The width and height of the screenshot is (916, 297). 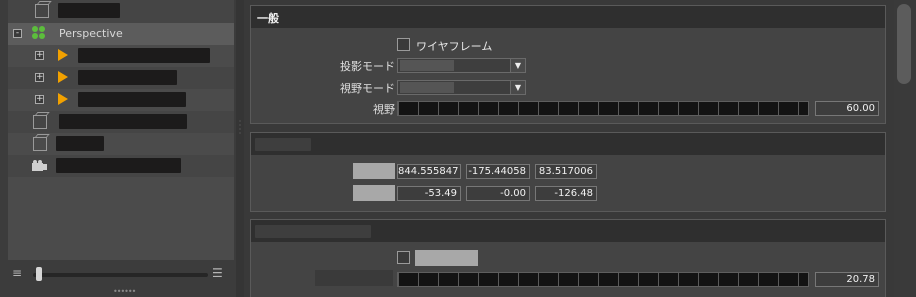 I want to click on position-x-field: 844.555847, so click(x=429, y=171).